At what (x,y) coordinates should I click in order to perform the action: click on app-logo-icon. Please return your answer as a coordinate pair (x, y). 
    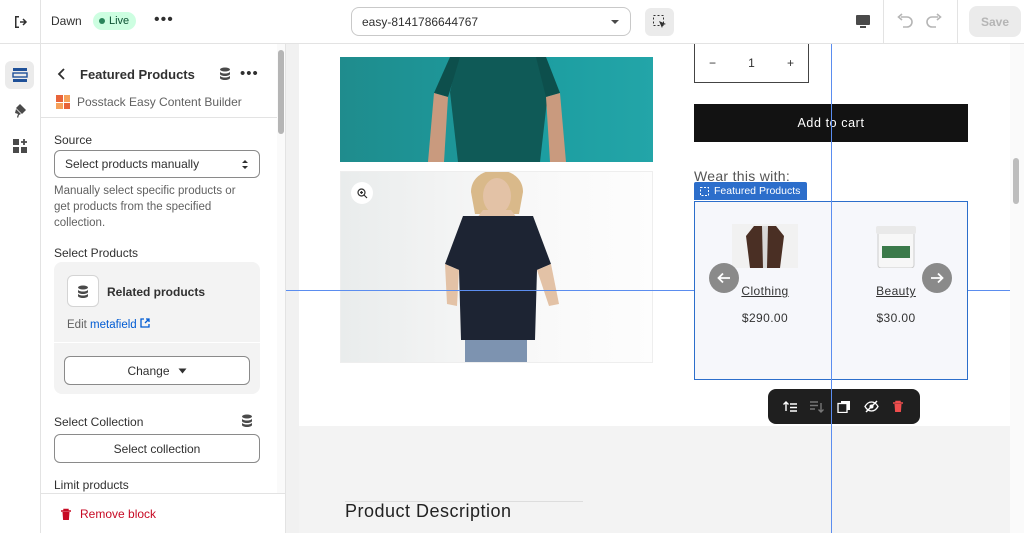
    Looking at the image, I should click on (63, 102).